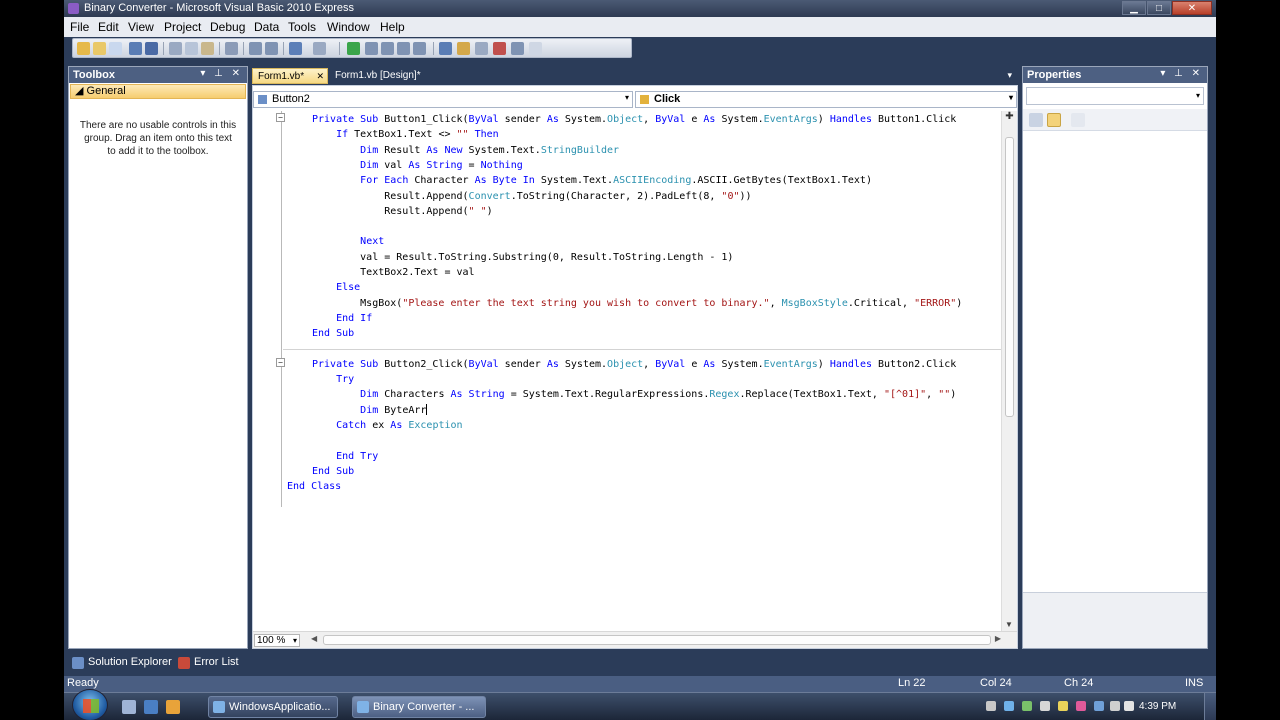  What do you see at coordinates (281, 309) in the screenshot?
I see `outline-margin` at bounding box center [281, 309].